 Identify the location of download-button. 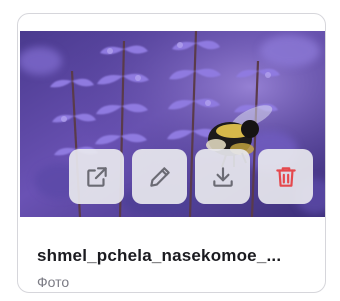
(222, 176).